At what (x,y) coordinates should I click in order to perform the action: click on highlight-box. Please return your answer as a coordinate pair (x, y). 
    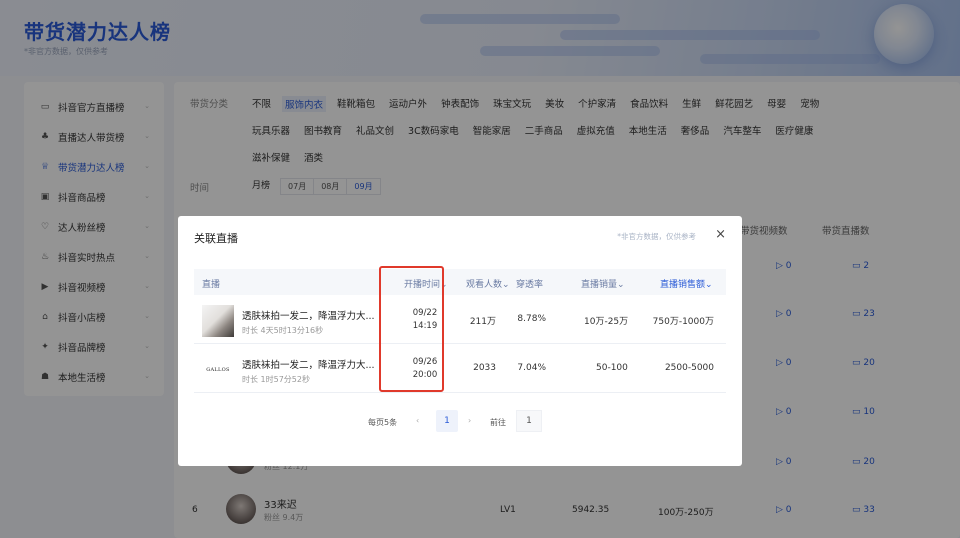
    Looking at the image, I should click on (411, 329).